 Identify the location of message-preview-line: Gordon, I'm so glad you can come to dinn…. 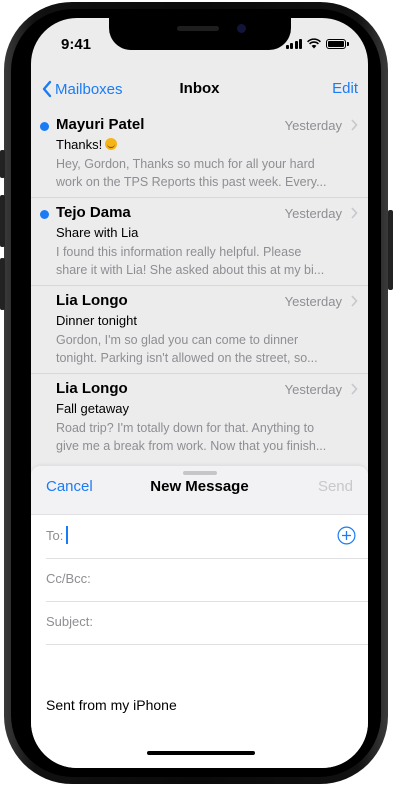
(177, 340).